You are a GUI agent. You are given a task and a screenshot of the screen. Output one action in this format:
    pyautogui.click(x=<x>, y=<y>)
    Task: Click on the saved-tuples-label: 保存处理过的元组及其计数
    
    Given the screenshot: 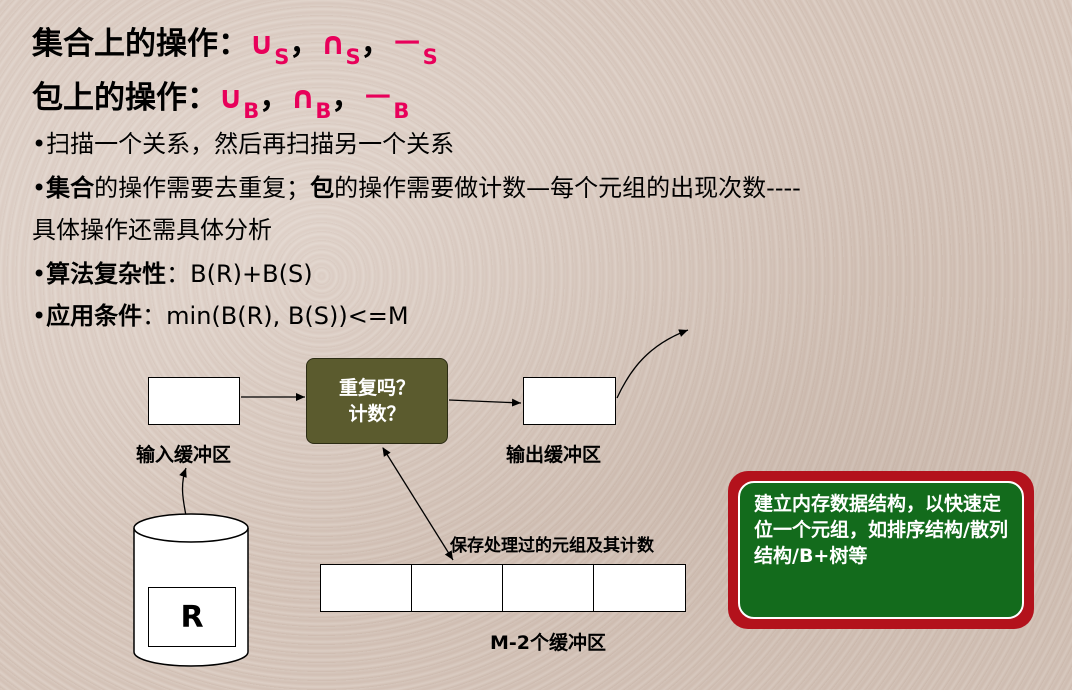 What is the action you would take?
    pyautogui.click(x=552, y=546)
    